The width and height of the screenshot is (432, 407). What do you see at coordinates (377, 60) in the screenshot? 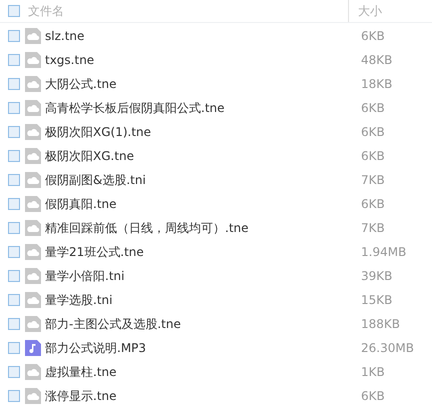
I see `file-size: 48KB` at bounding box center [377, 60].